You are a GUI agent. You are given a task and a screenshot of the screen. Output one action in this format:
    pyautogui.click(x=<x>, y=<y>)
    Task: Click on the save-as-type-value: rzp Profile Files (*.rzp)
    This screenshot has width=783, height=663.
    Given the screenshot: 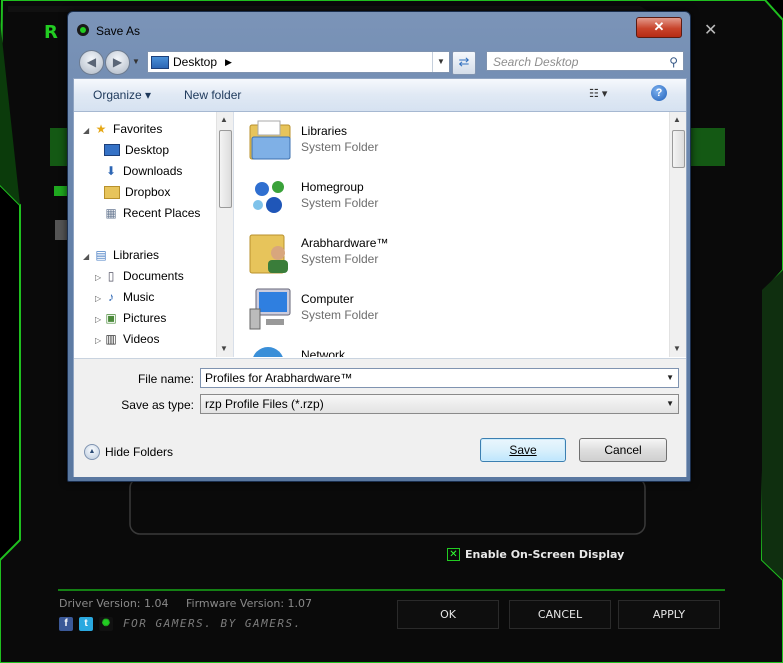 What is the action you would take?
    pyautogui.click(x=264, y=404)
    